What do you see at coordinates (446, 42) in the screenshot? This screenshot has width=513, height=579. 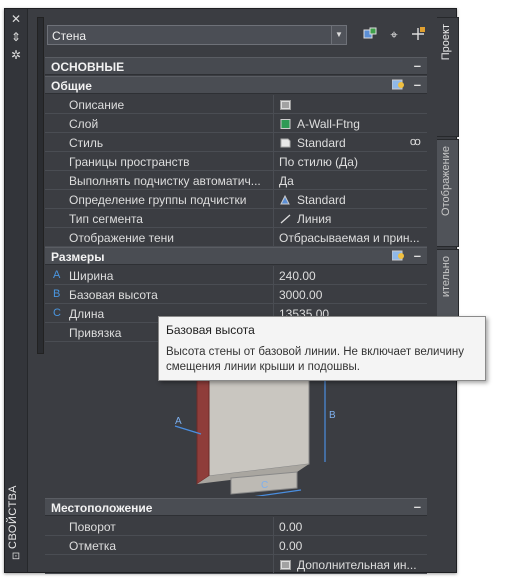 I see `tab-project-label: Проект` at bounding box center [446, 42].